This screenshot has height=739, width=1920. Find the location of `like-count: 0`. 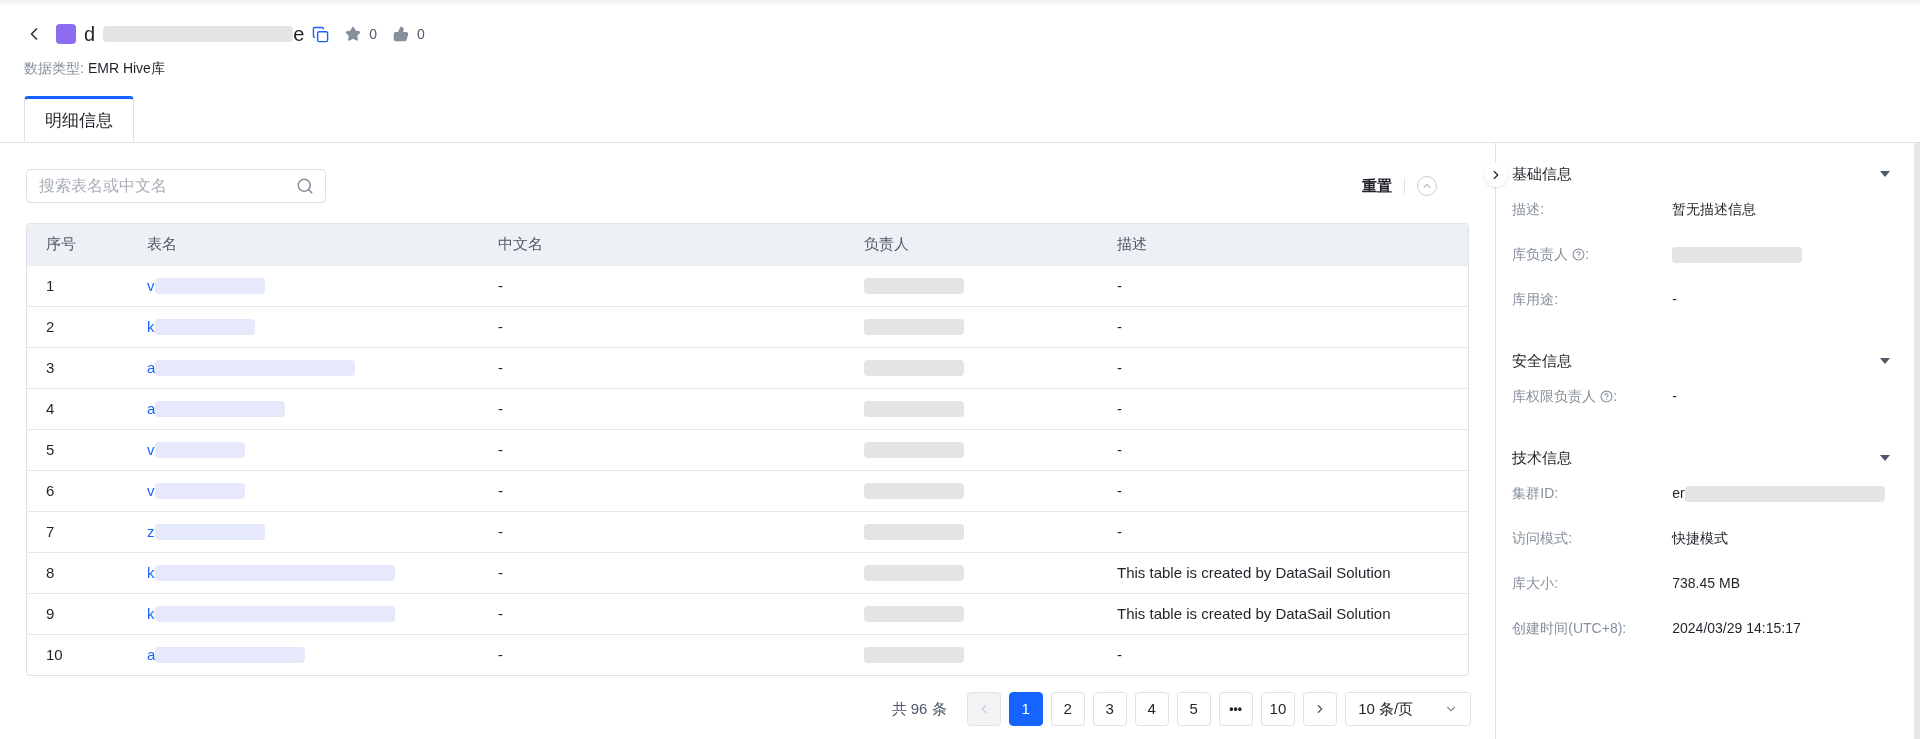

like-count: 0 is located at coordinates (421, 34).